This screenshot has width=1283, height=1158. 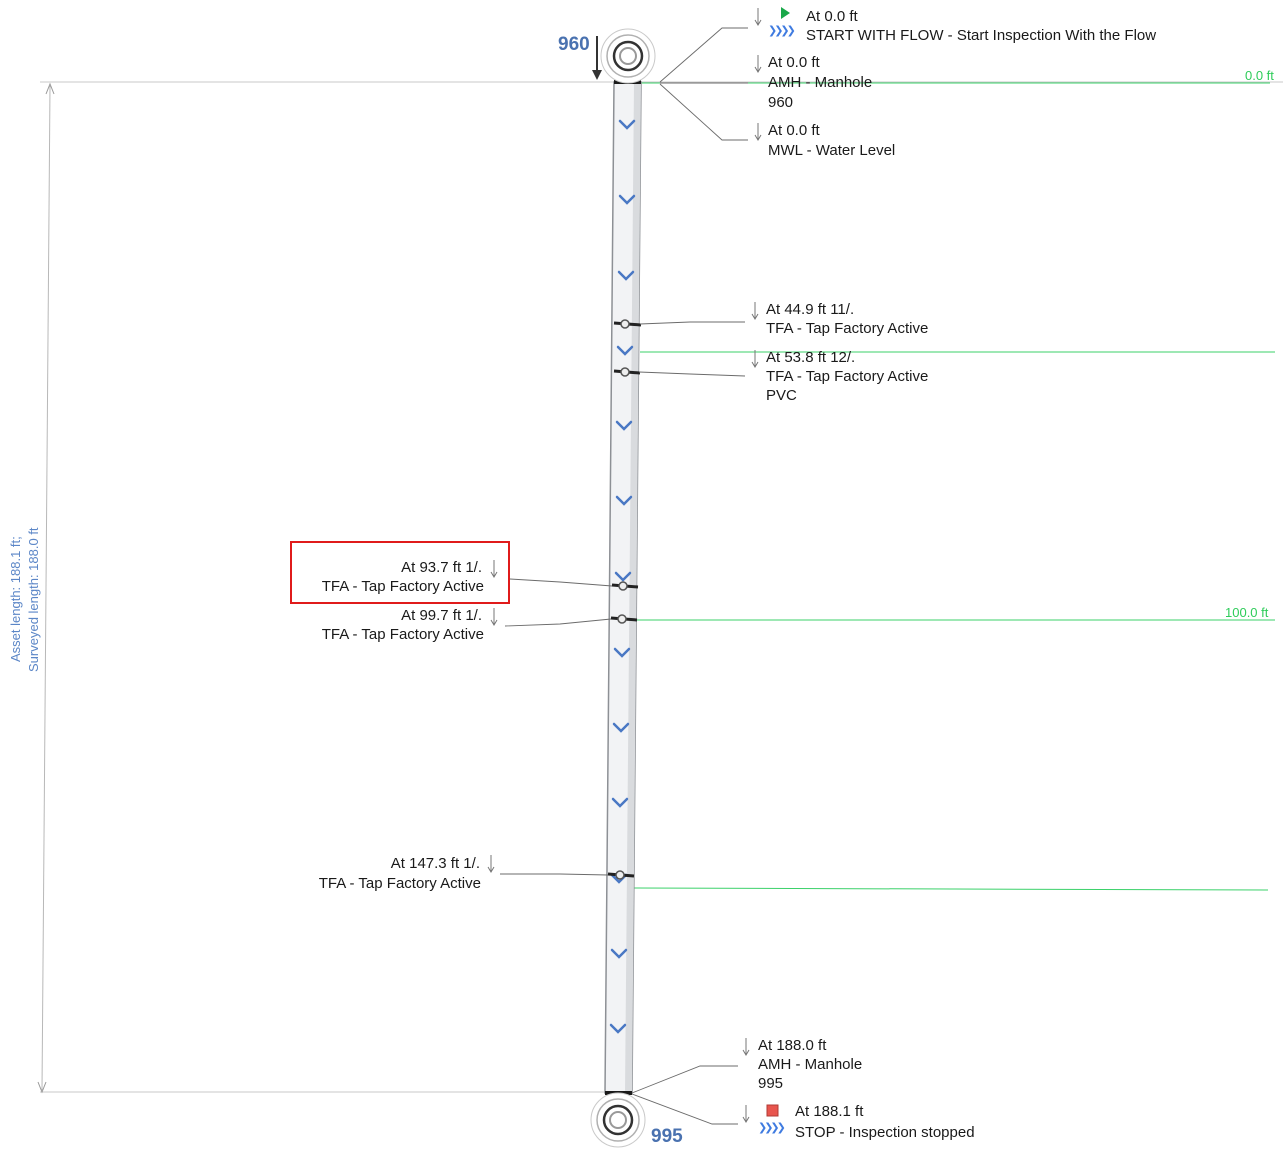 What do you see at coordinates (781, 102) in the screenshot?
I see `obs-amh-start-node: 960` at bounding box center [781, 102].